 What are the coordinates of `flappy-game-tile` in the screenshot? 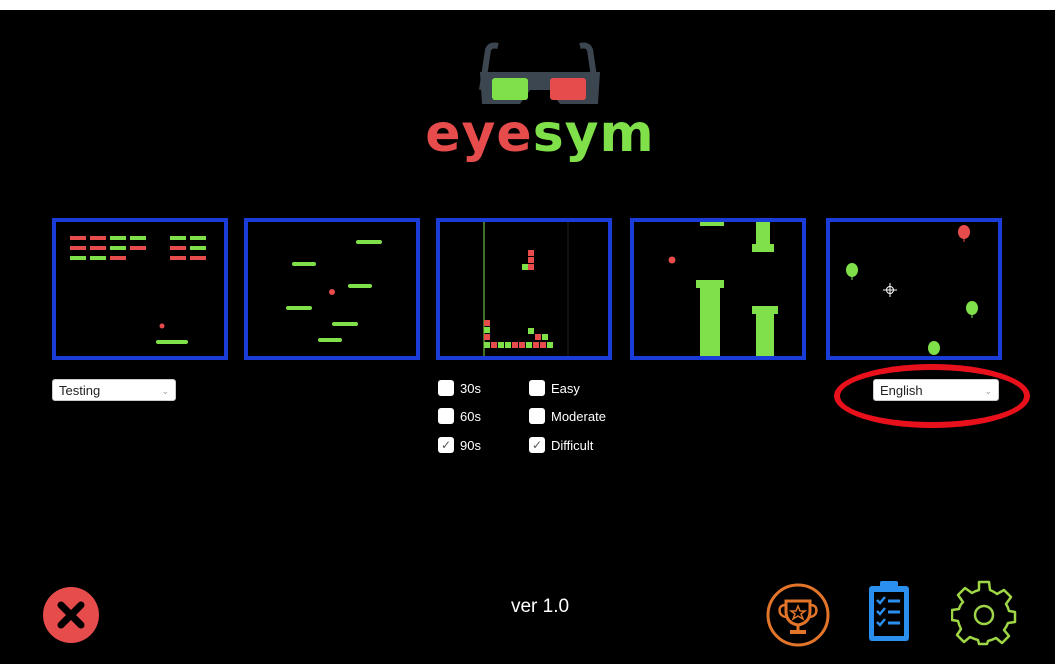 It's located at (718, 289).